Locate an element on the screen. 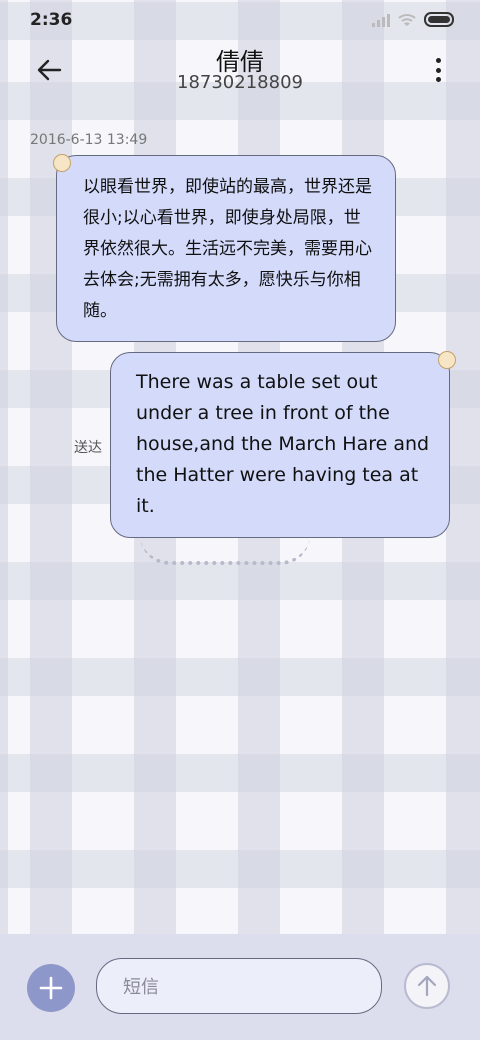  delivery-status: 送达 is located at coordinates (88, 448).